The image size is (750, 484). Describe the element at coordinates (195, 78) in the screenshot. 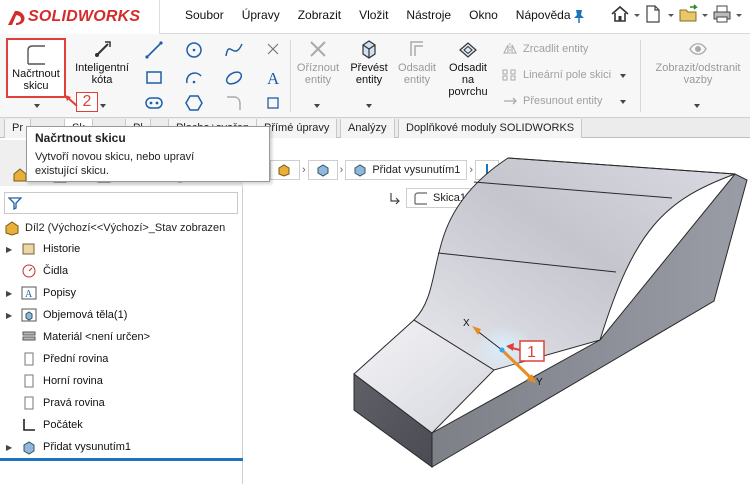

I see `arc-icon` at that location.